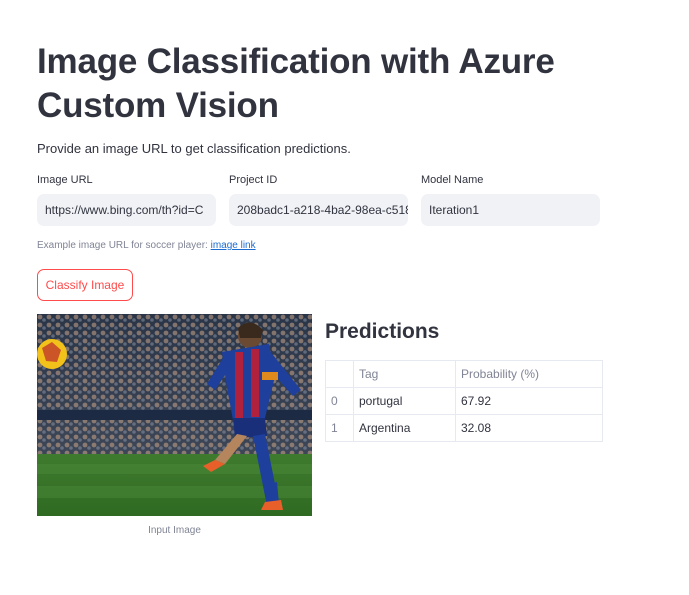 The width and height of the screenshot is (689, 595). I want to click on image-url-input: https://www.bing.com/th?id=C, so click(126, 210).